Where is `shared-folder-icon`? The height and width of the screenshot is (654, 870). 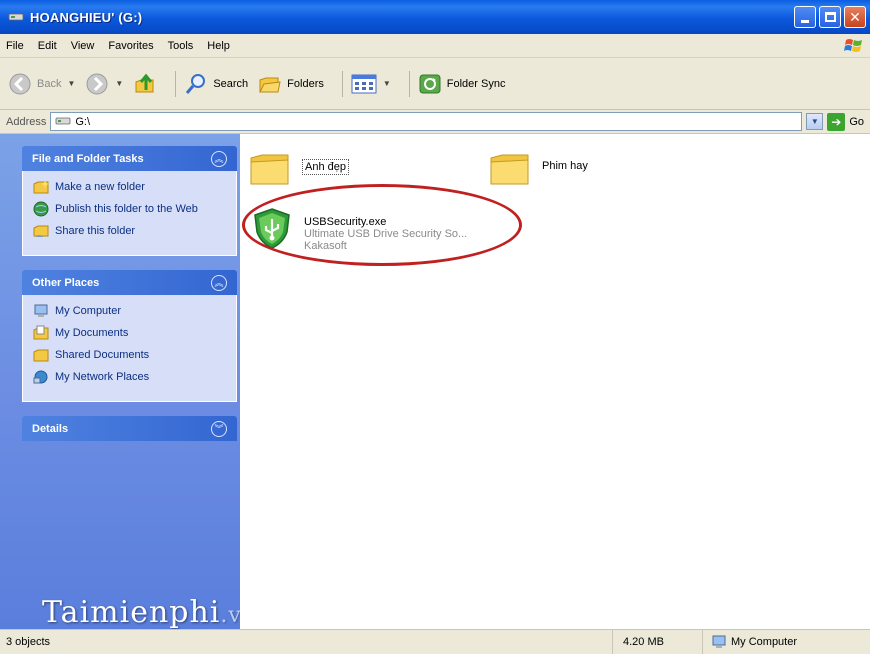 shared-folder-icon is located at coordinates (41, 355).